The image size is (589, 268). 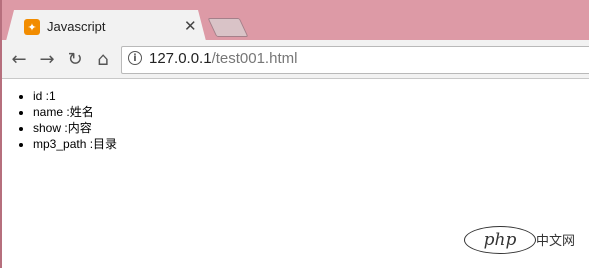 I want to click on field-value: 目录, so click(x=105, y=144).